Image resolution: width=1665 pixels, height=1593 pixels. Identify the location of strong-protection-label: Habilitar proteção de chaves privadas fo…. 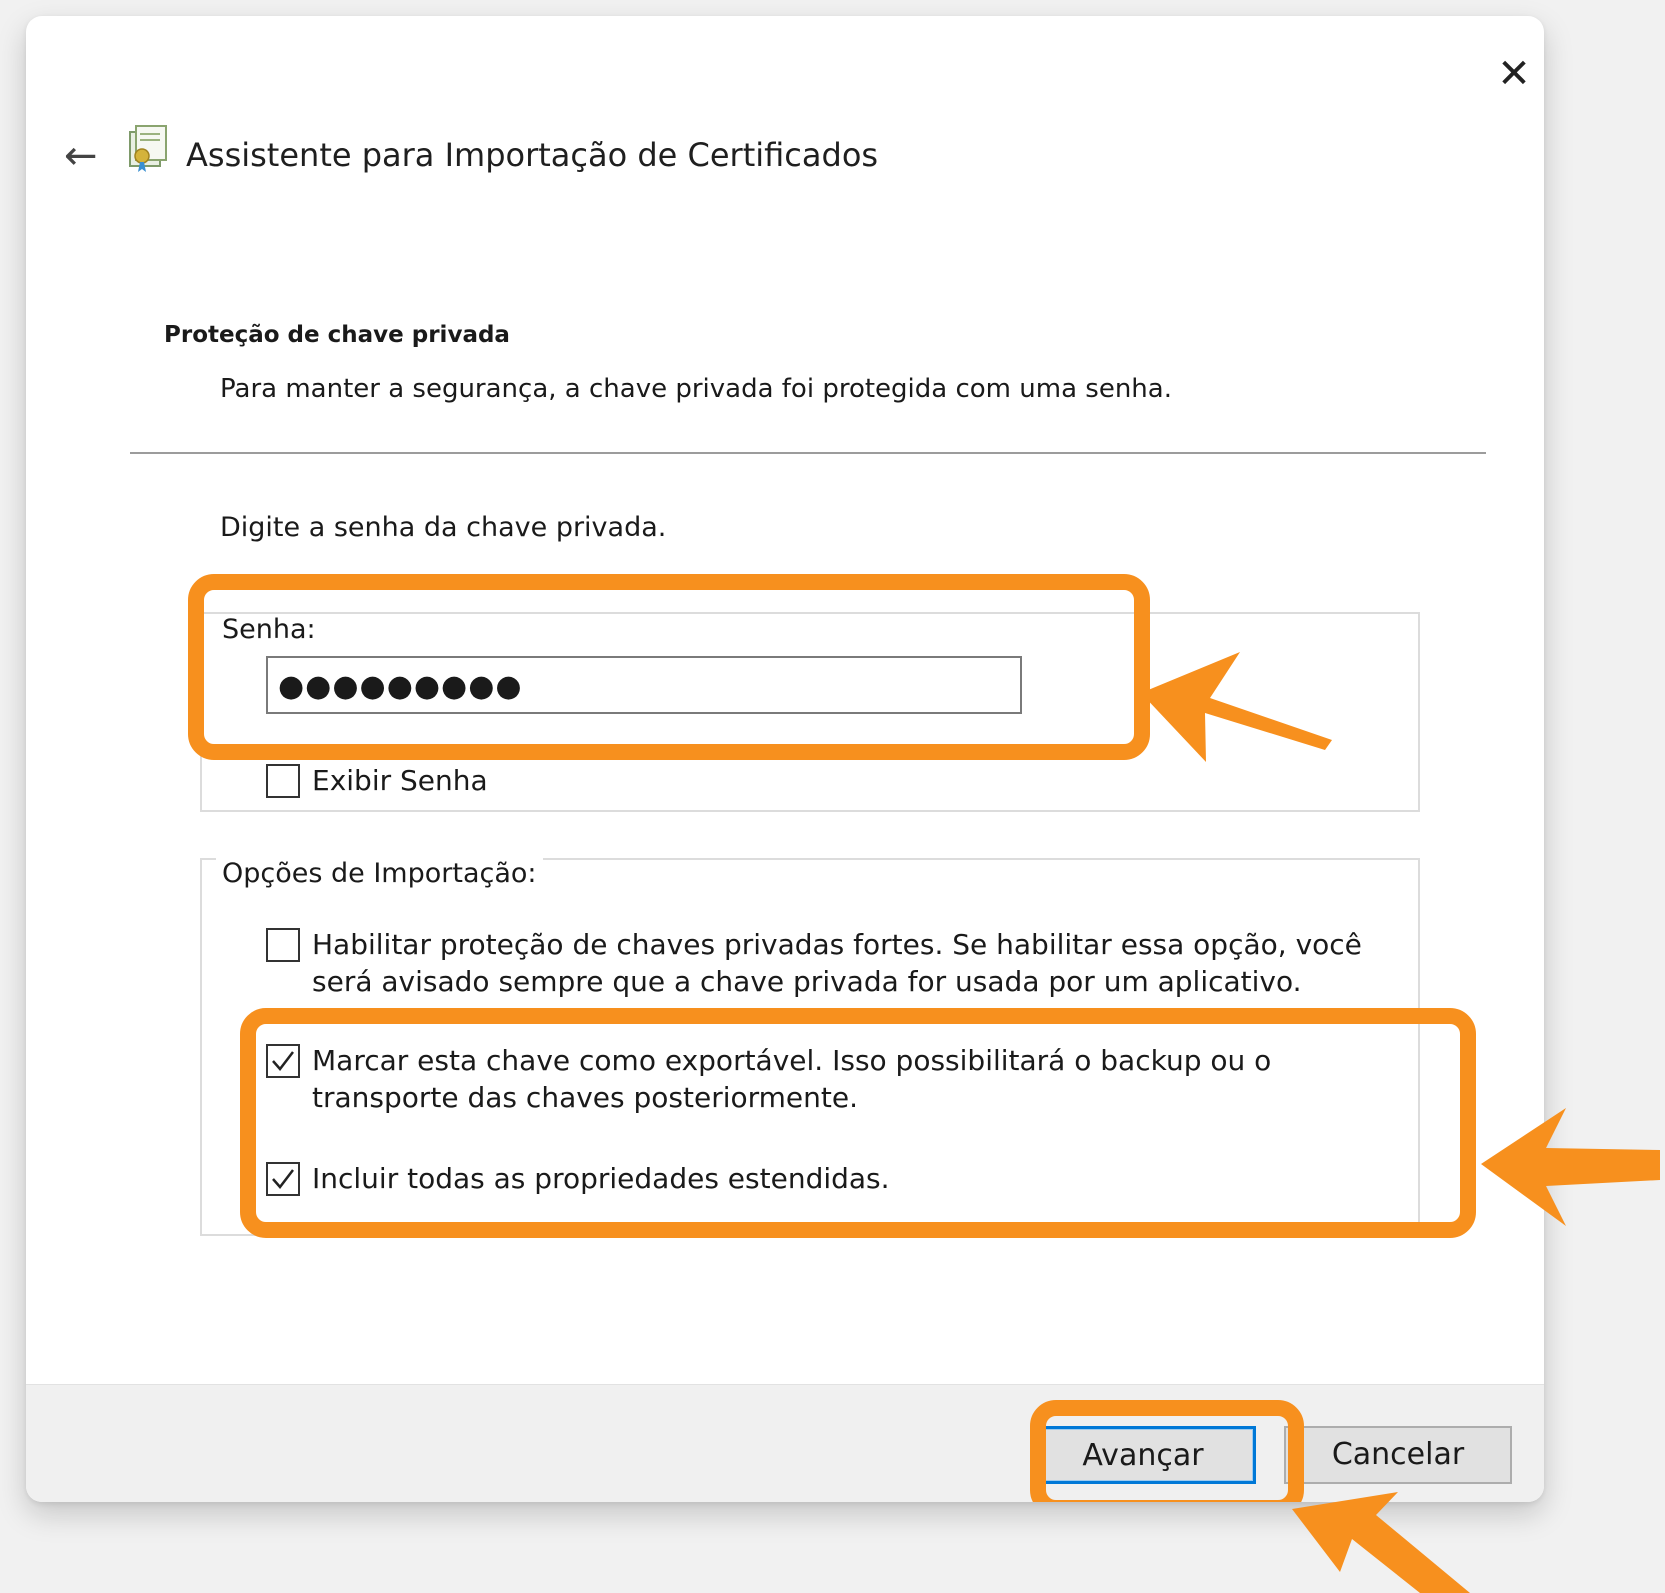
(857, 963).